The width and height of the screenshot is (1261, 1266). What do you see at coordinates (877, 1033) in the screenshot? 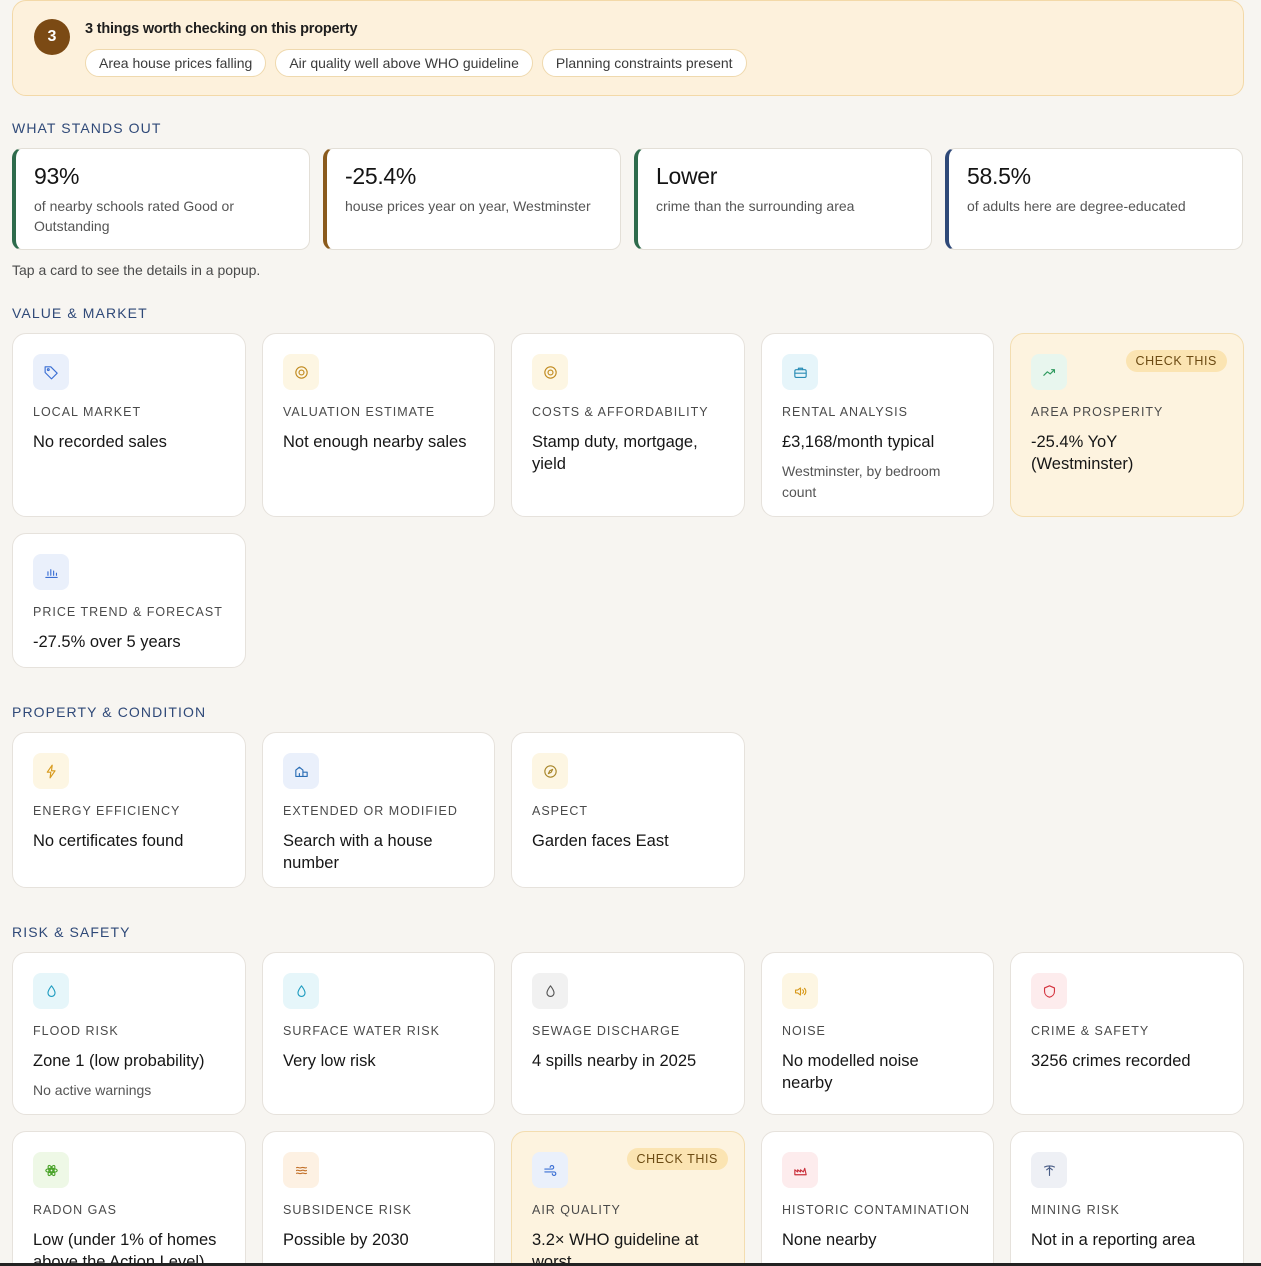
I see `card-noise: NOISE No modelled noise nearby` at bounding box center [877, 1033].